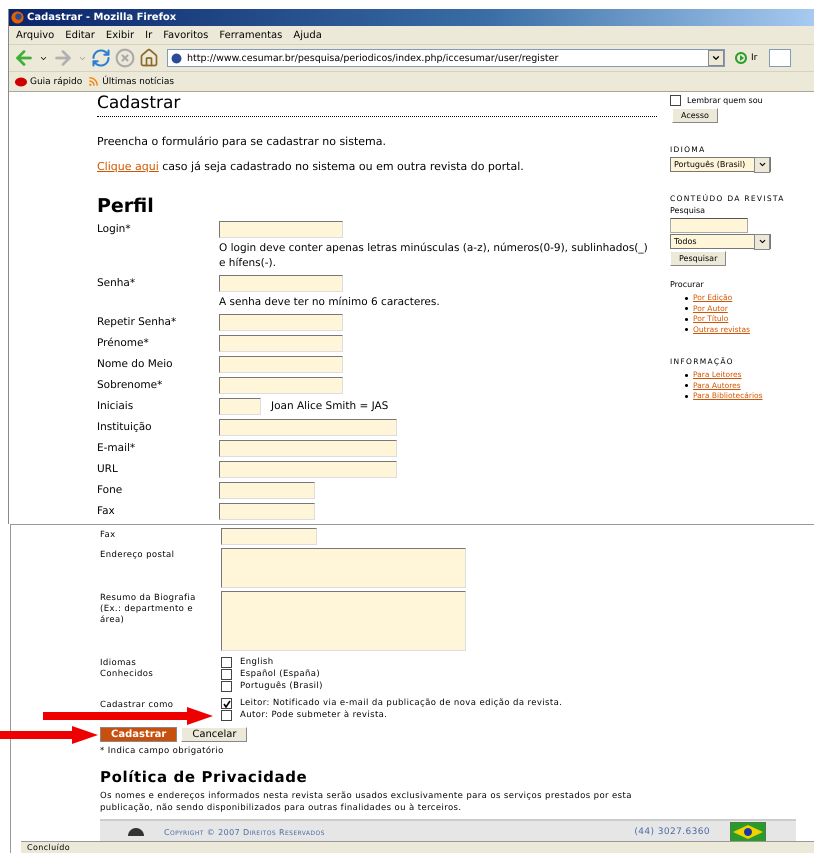 Image resolution: width=814 pixels, height=855 pixels. Describe the element at coordinates (314, 715) in the screenshot. I see `checkbox-label: Autor: Pode submeter à revista.` at that location.